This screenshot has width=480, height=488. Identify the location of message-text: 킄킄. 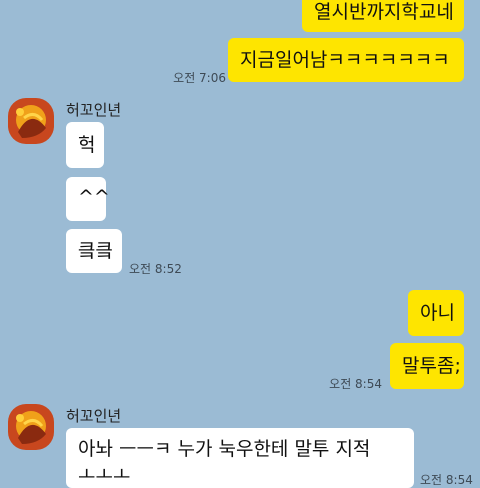
(95, 251).